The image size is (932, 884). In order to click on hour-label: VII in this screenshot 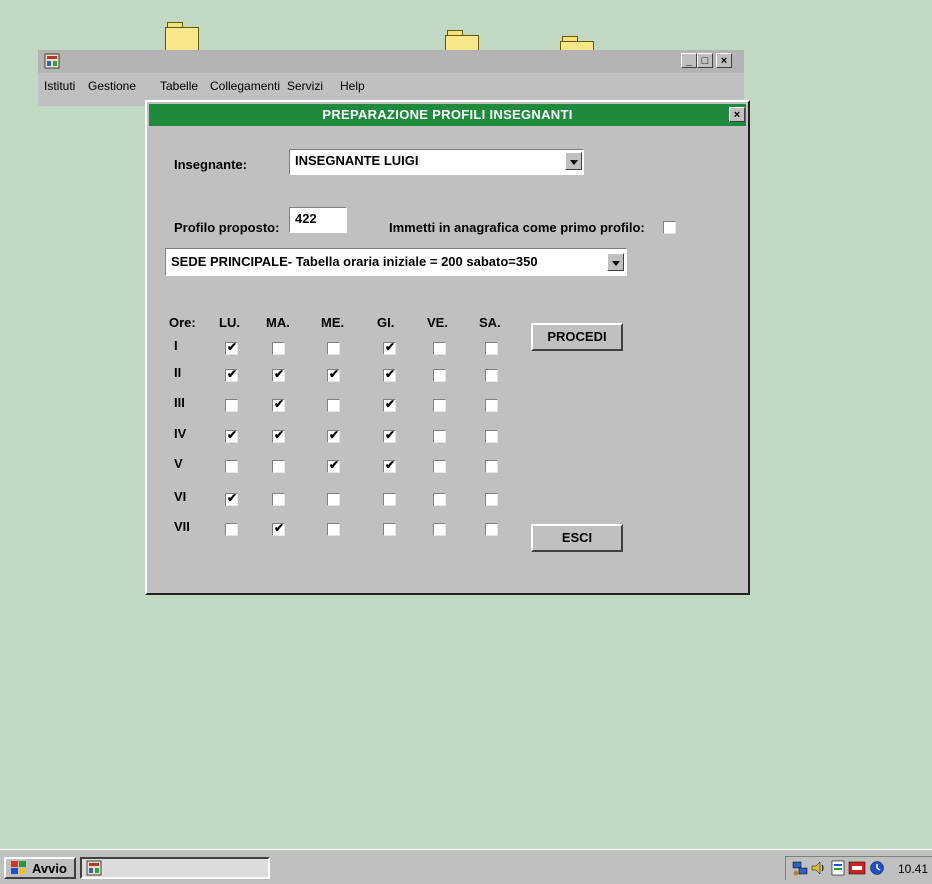, I will do `click(182, 526)`.